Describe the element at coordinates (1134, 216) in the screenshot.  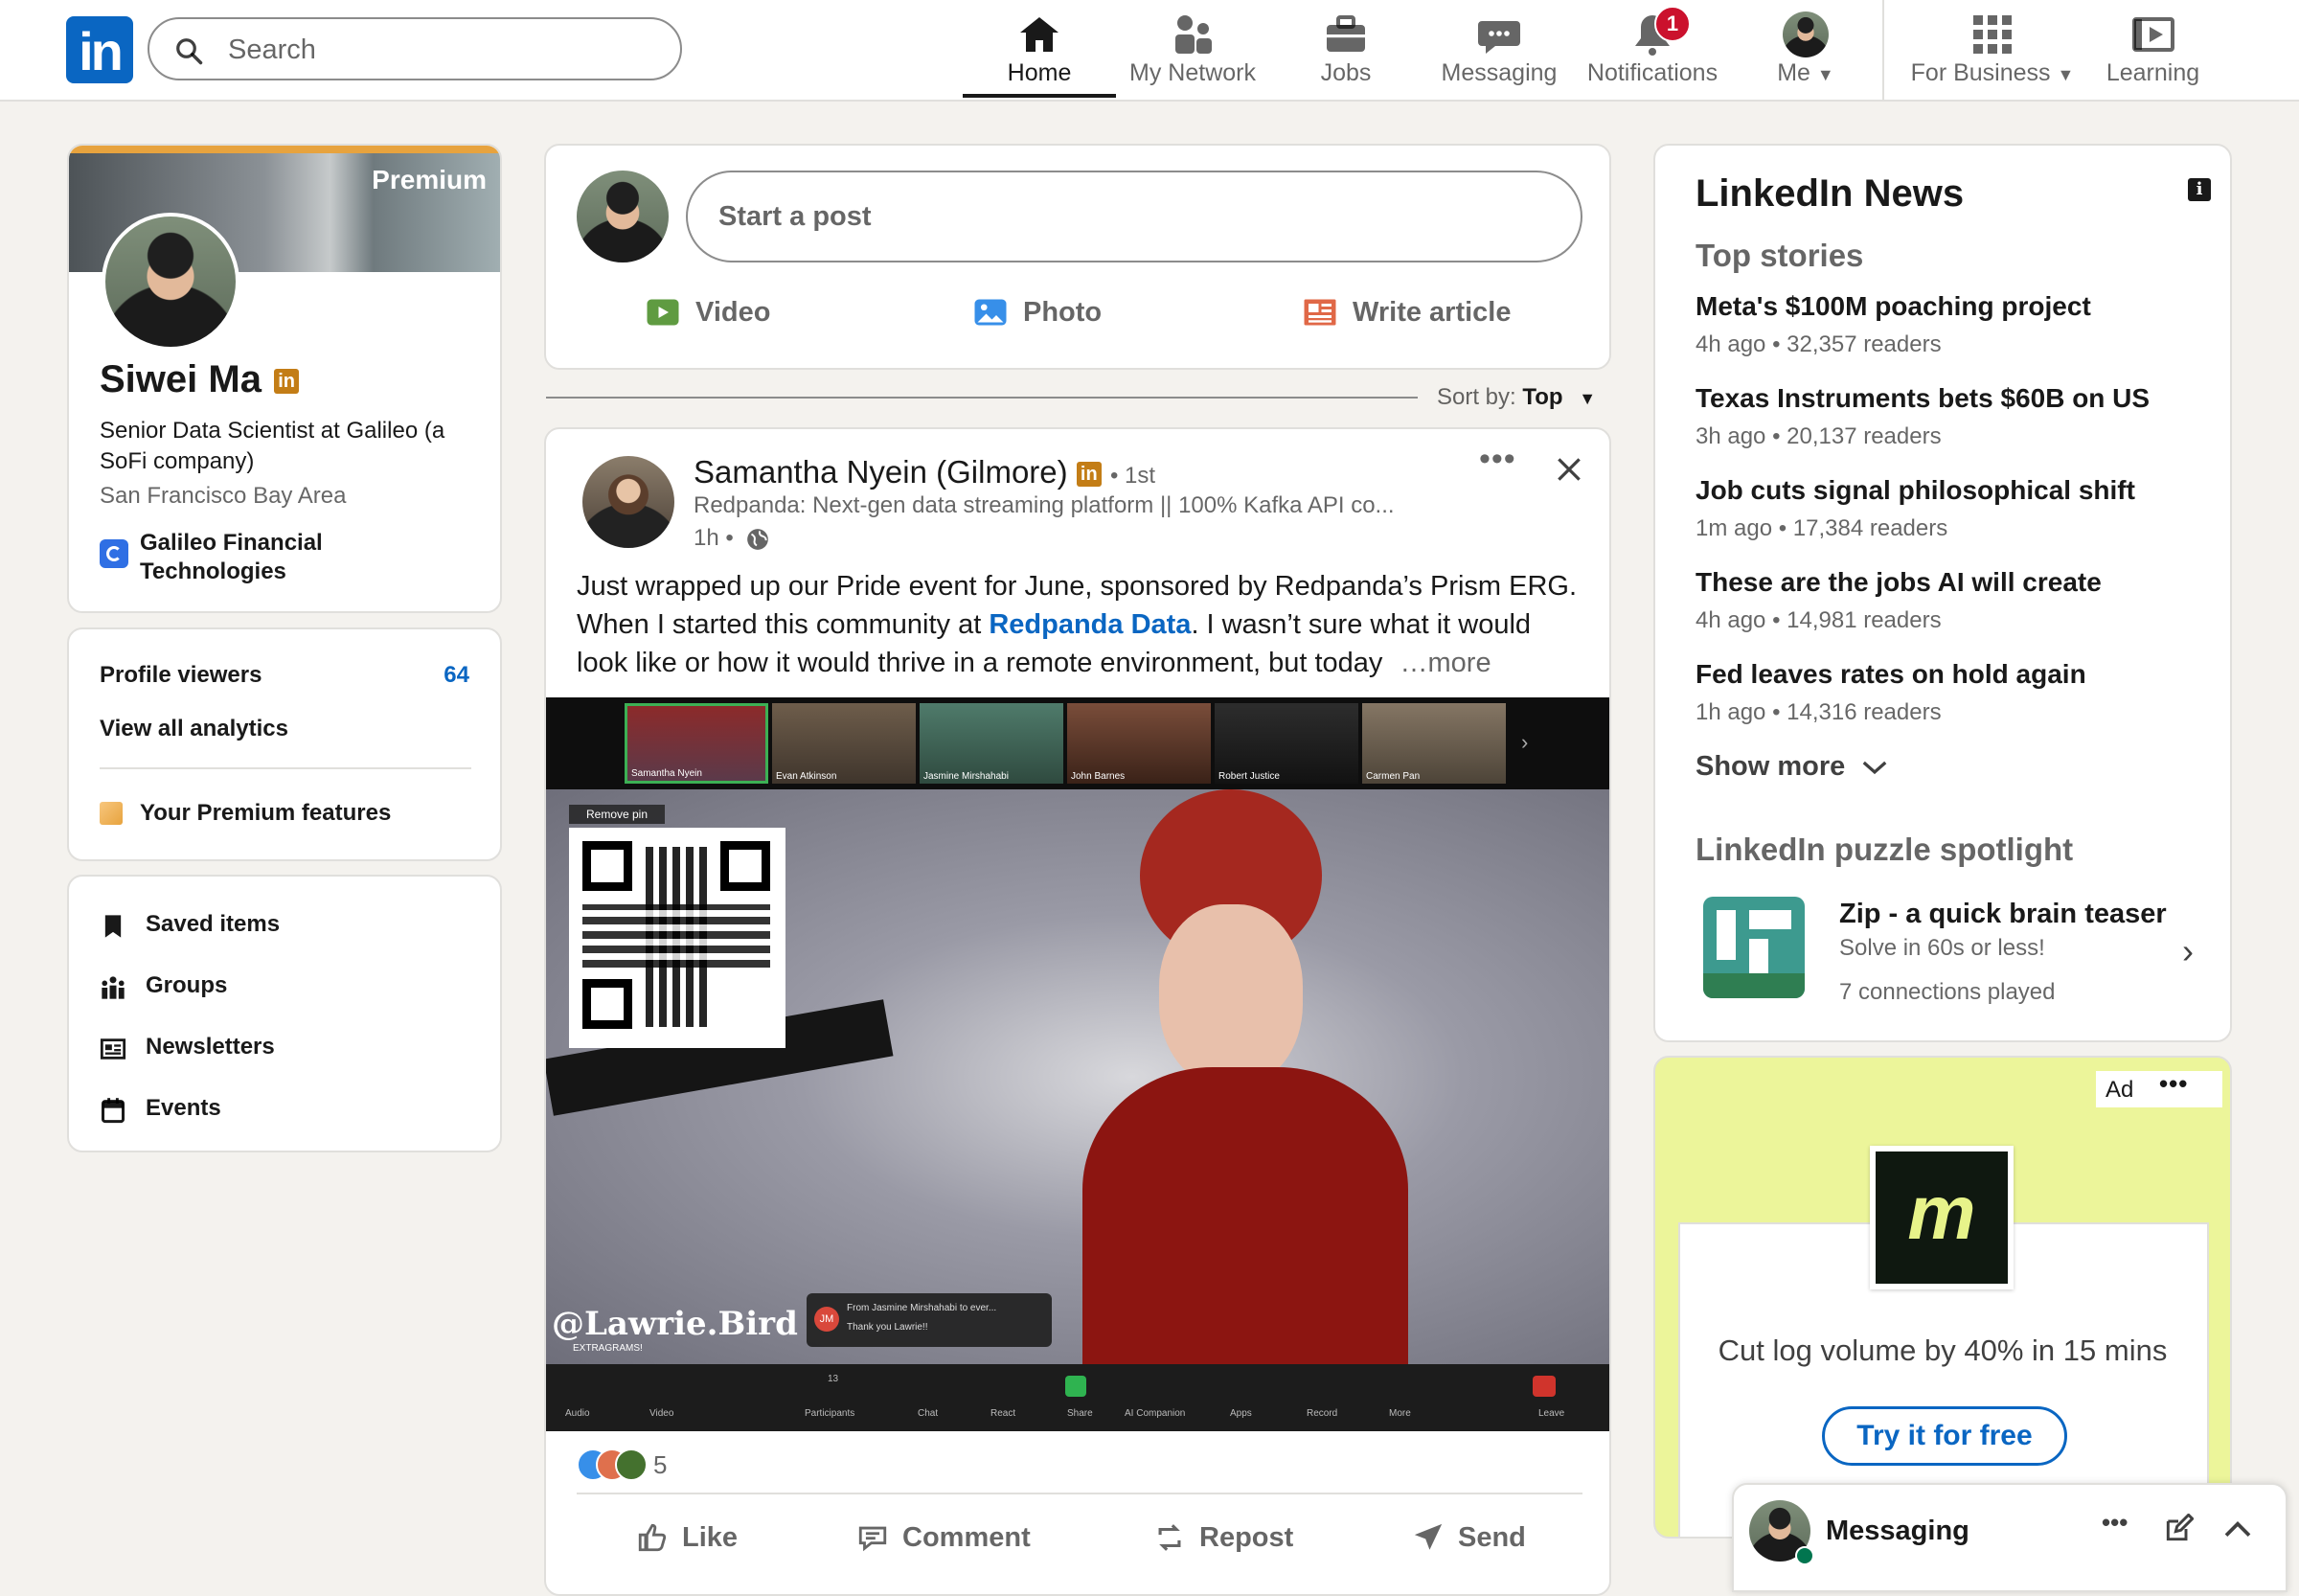
I see `start-post-button: Start a post` at that location.